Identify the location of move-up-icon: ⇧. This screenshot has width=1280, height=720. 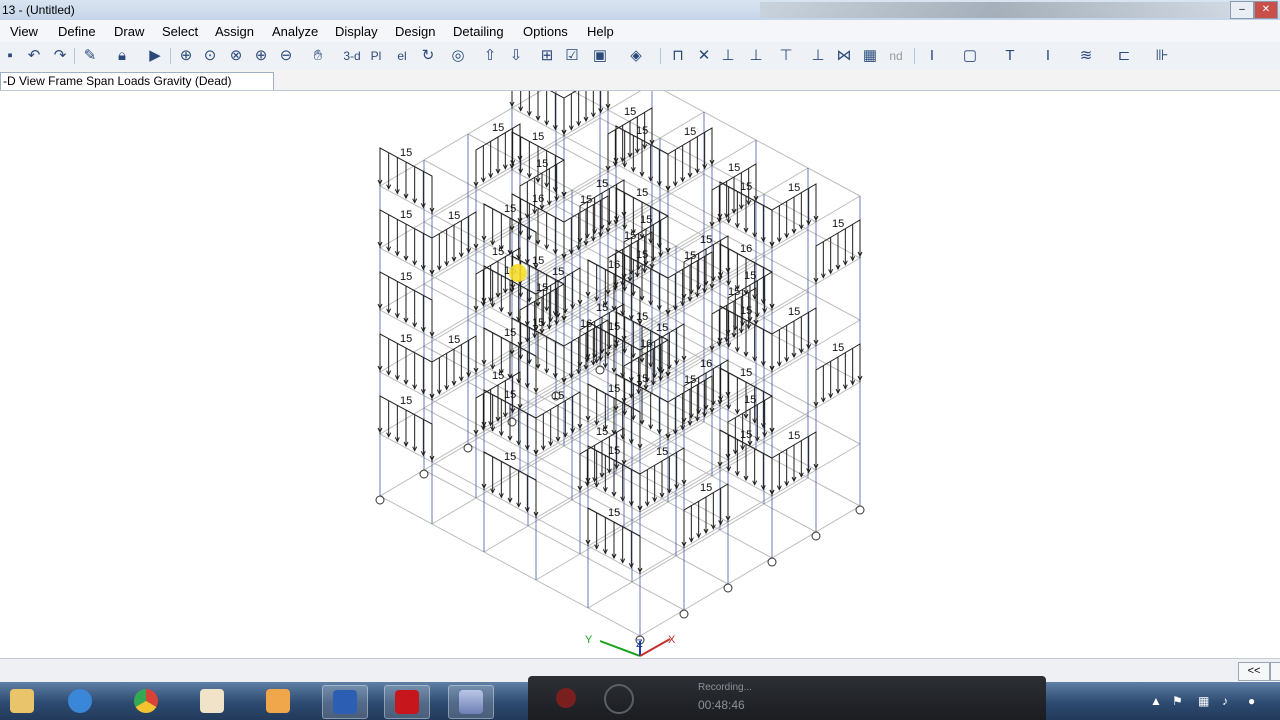
(490, 56).